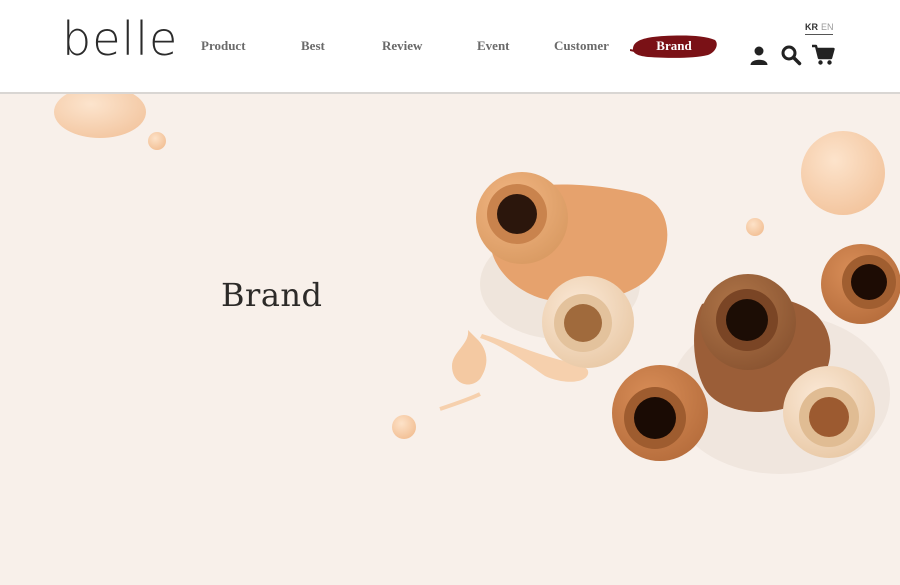 This screenshot has height=585, width=900. I want to click on nav-item-best: Best, so click(313, 46).